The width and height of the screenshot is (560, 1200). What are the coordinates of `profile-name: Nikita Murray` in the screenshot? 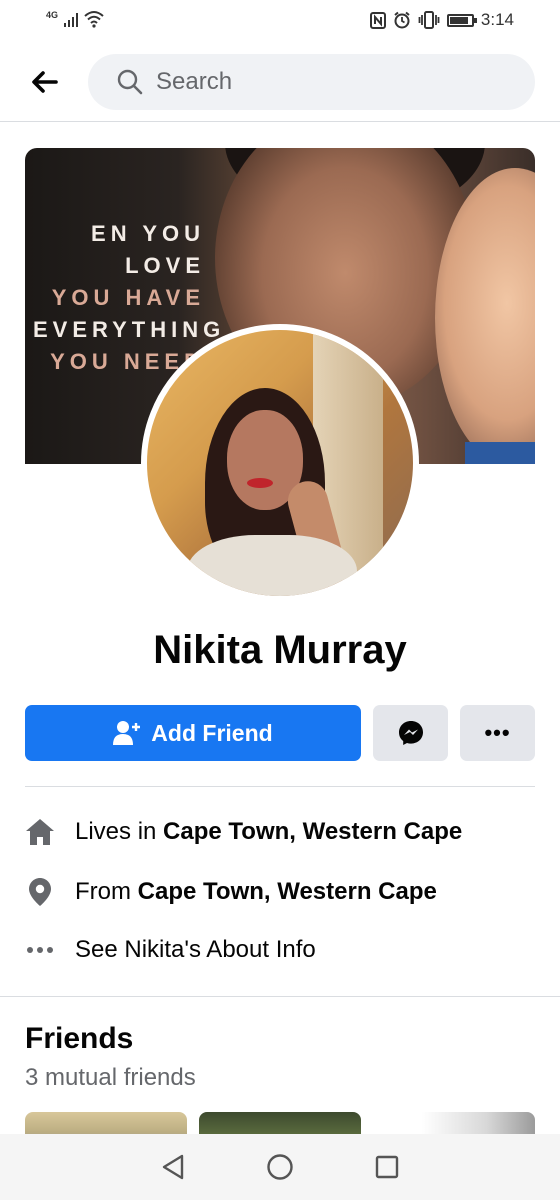 It's located at (280, 650).